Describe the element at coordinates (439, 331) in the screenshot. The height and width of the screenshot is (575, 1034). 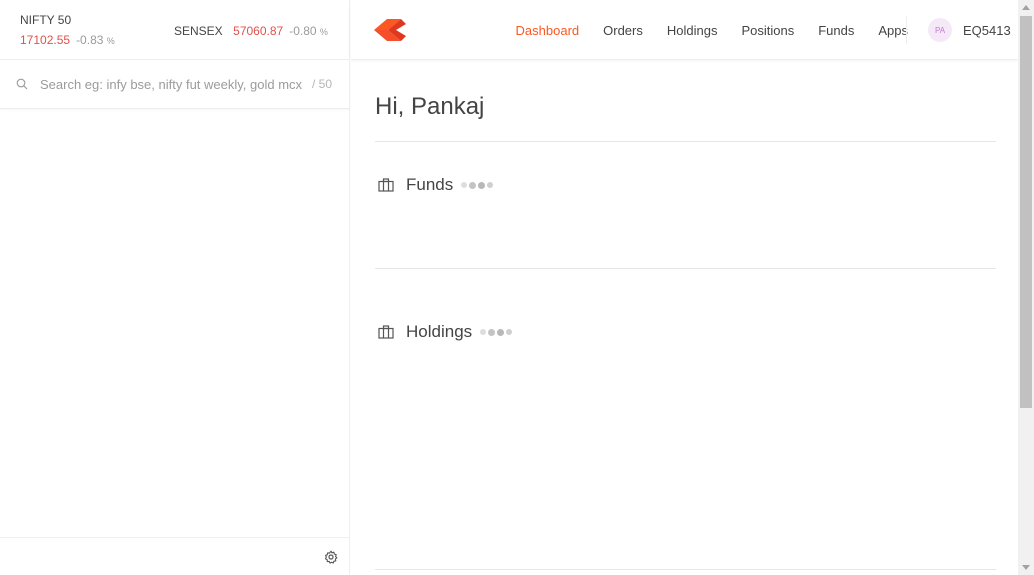
I see `section-title-holdings: Holdings` at that location.